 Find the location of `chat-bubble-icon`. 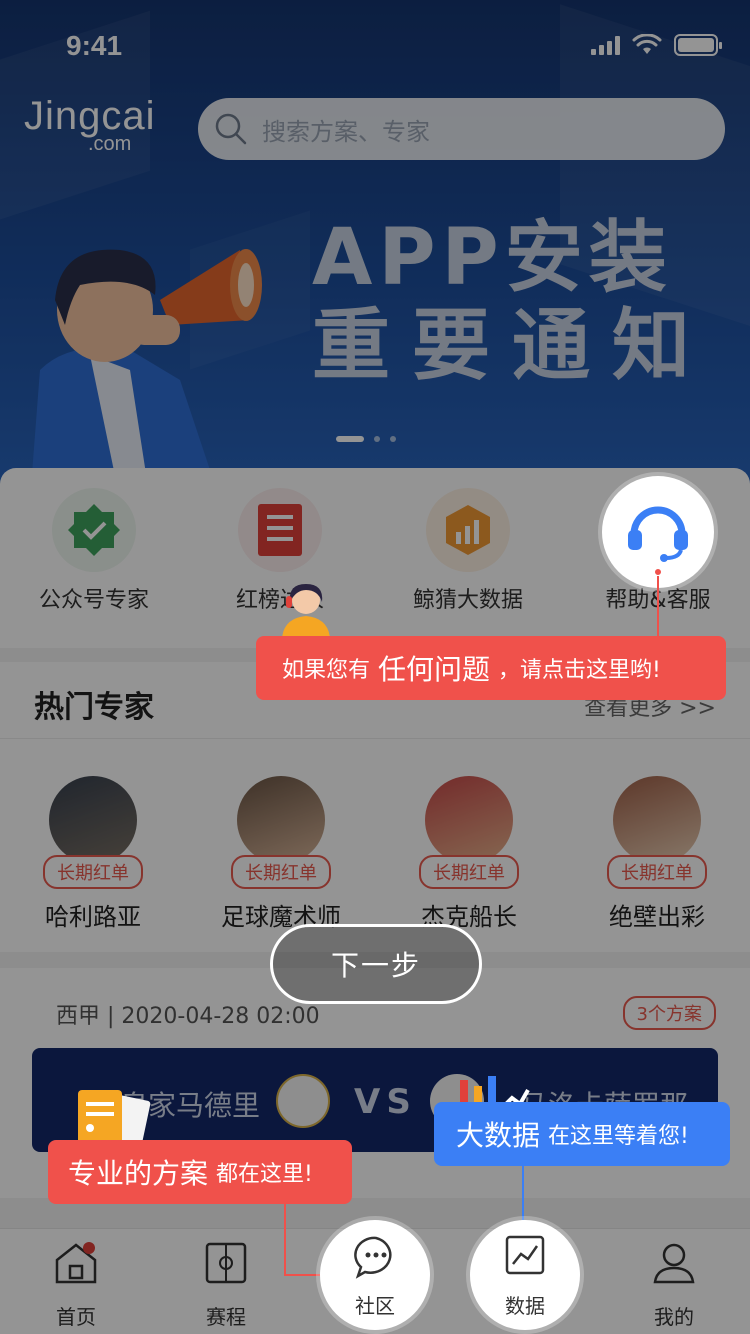

chat-bubble-icon is located at coordinates (373, 1257).